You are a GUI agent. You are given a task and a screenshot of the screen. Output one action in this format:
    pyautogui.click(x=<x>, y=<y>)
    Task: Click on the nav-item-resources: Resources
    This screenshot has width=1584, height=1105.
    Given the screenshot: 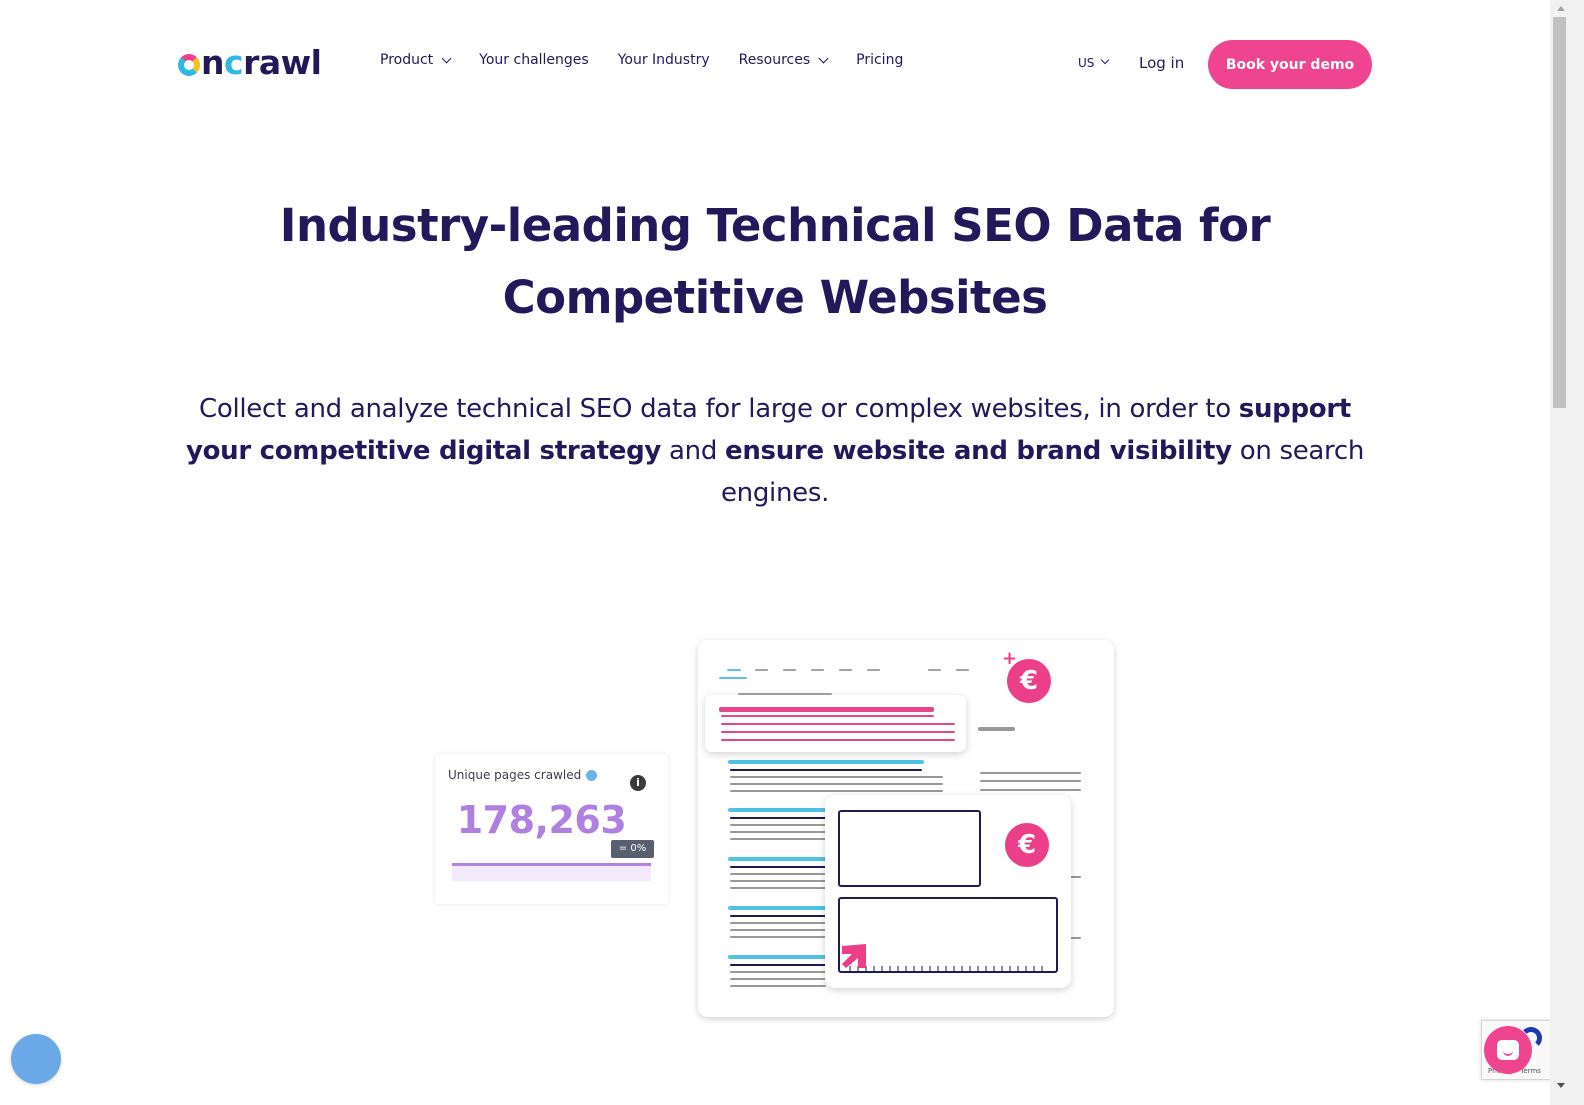 What is the action you would take?
    pyautogui.click(x=783, y=60)
    